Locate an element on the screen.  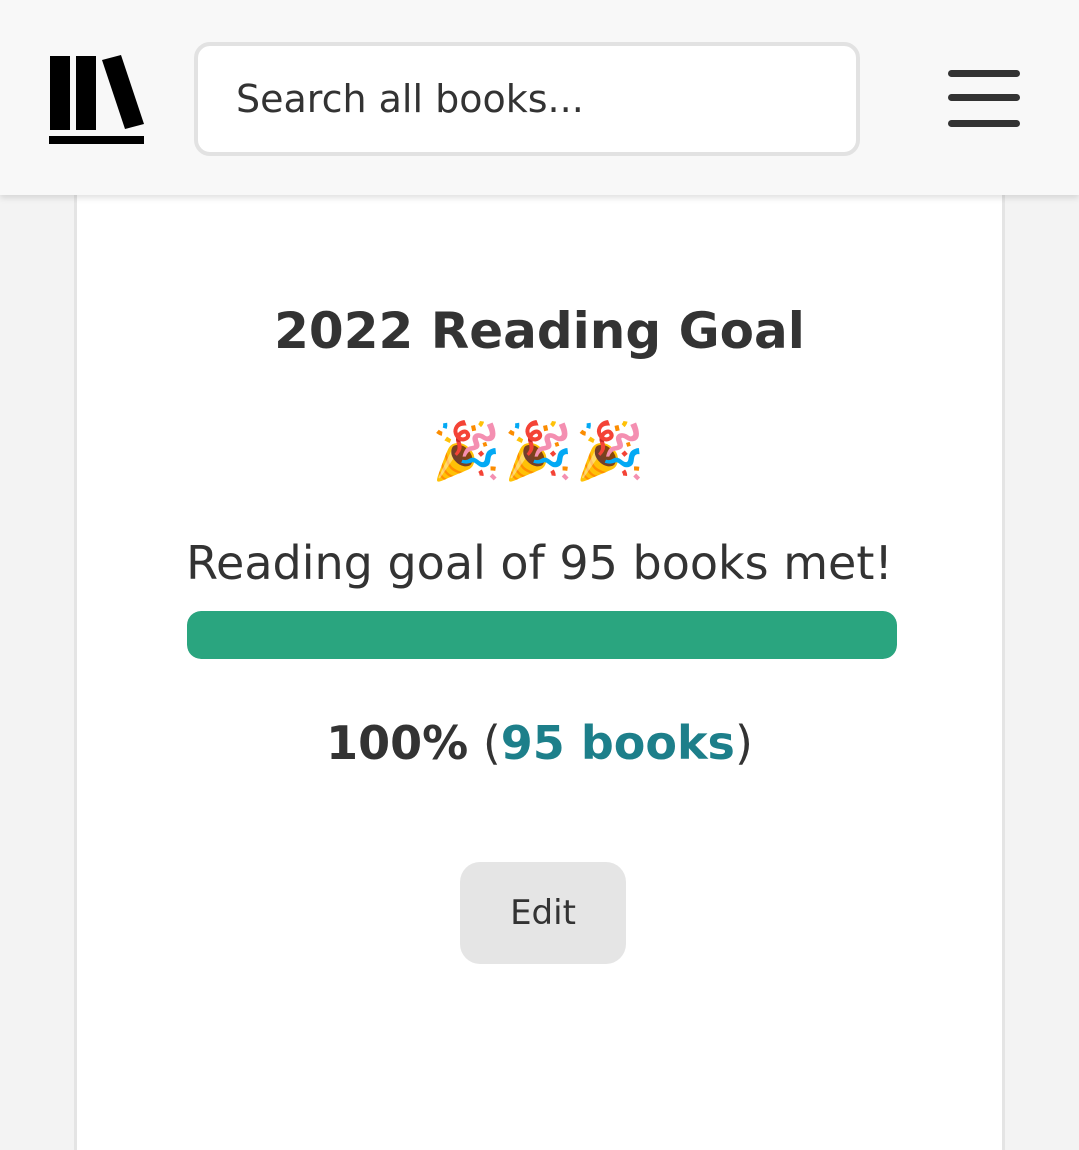
edit-goal-button: Edit is located at coordinates (543, 913).